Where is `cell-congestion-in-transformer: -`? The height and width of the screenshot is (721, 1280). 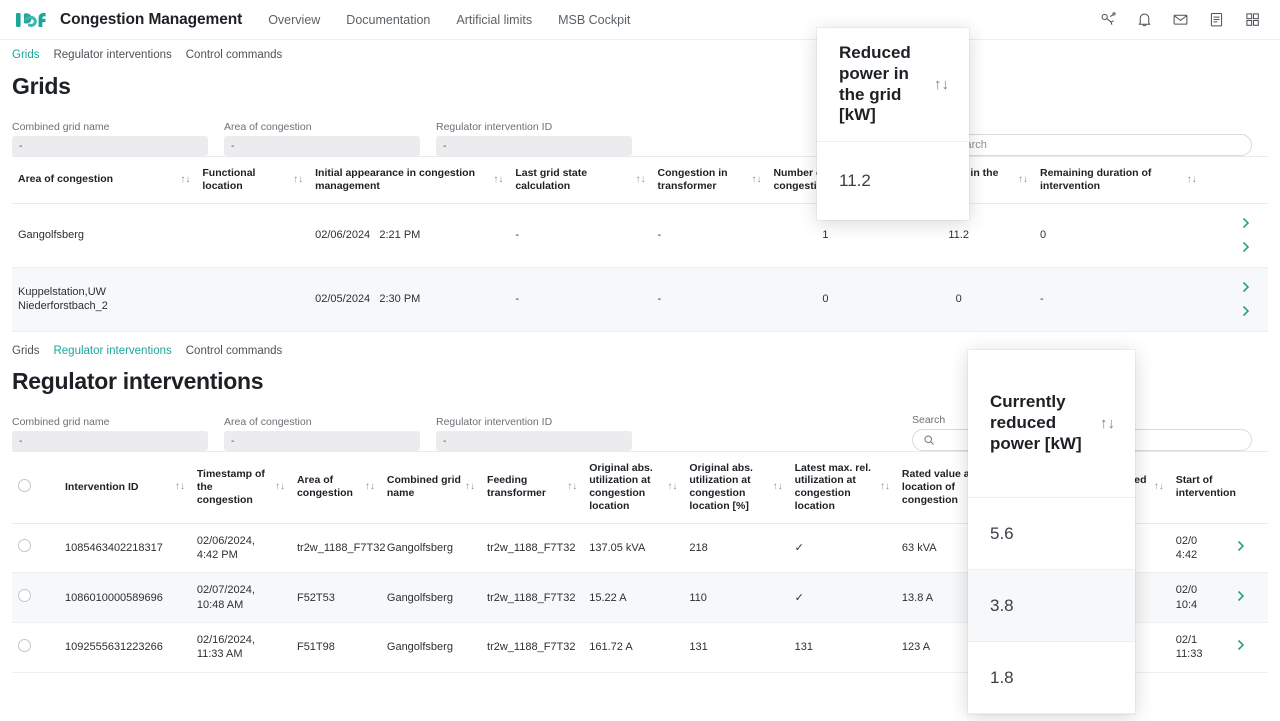 cell-congestion-in-transformer: - is located at coordinates (709, 235).